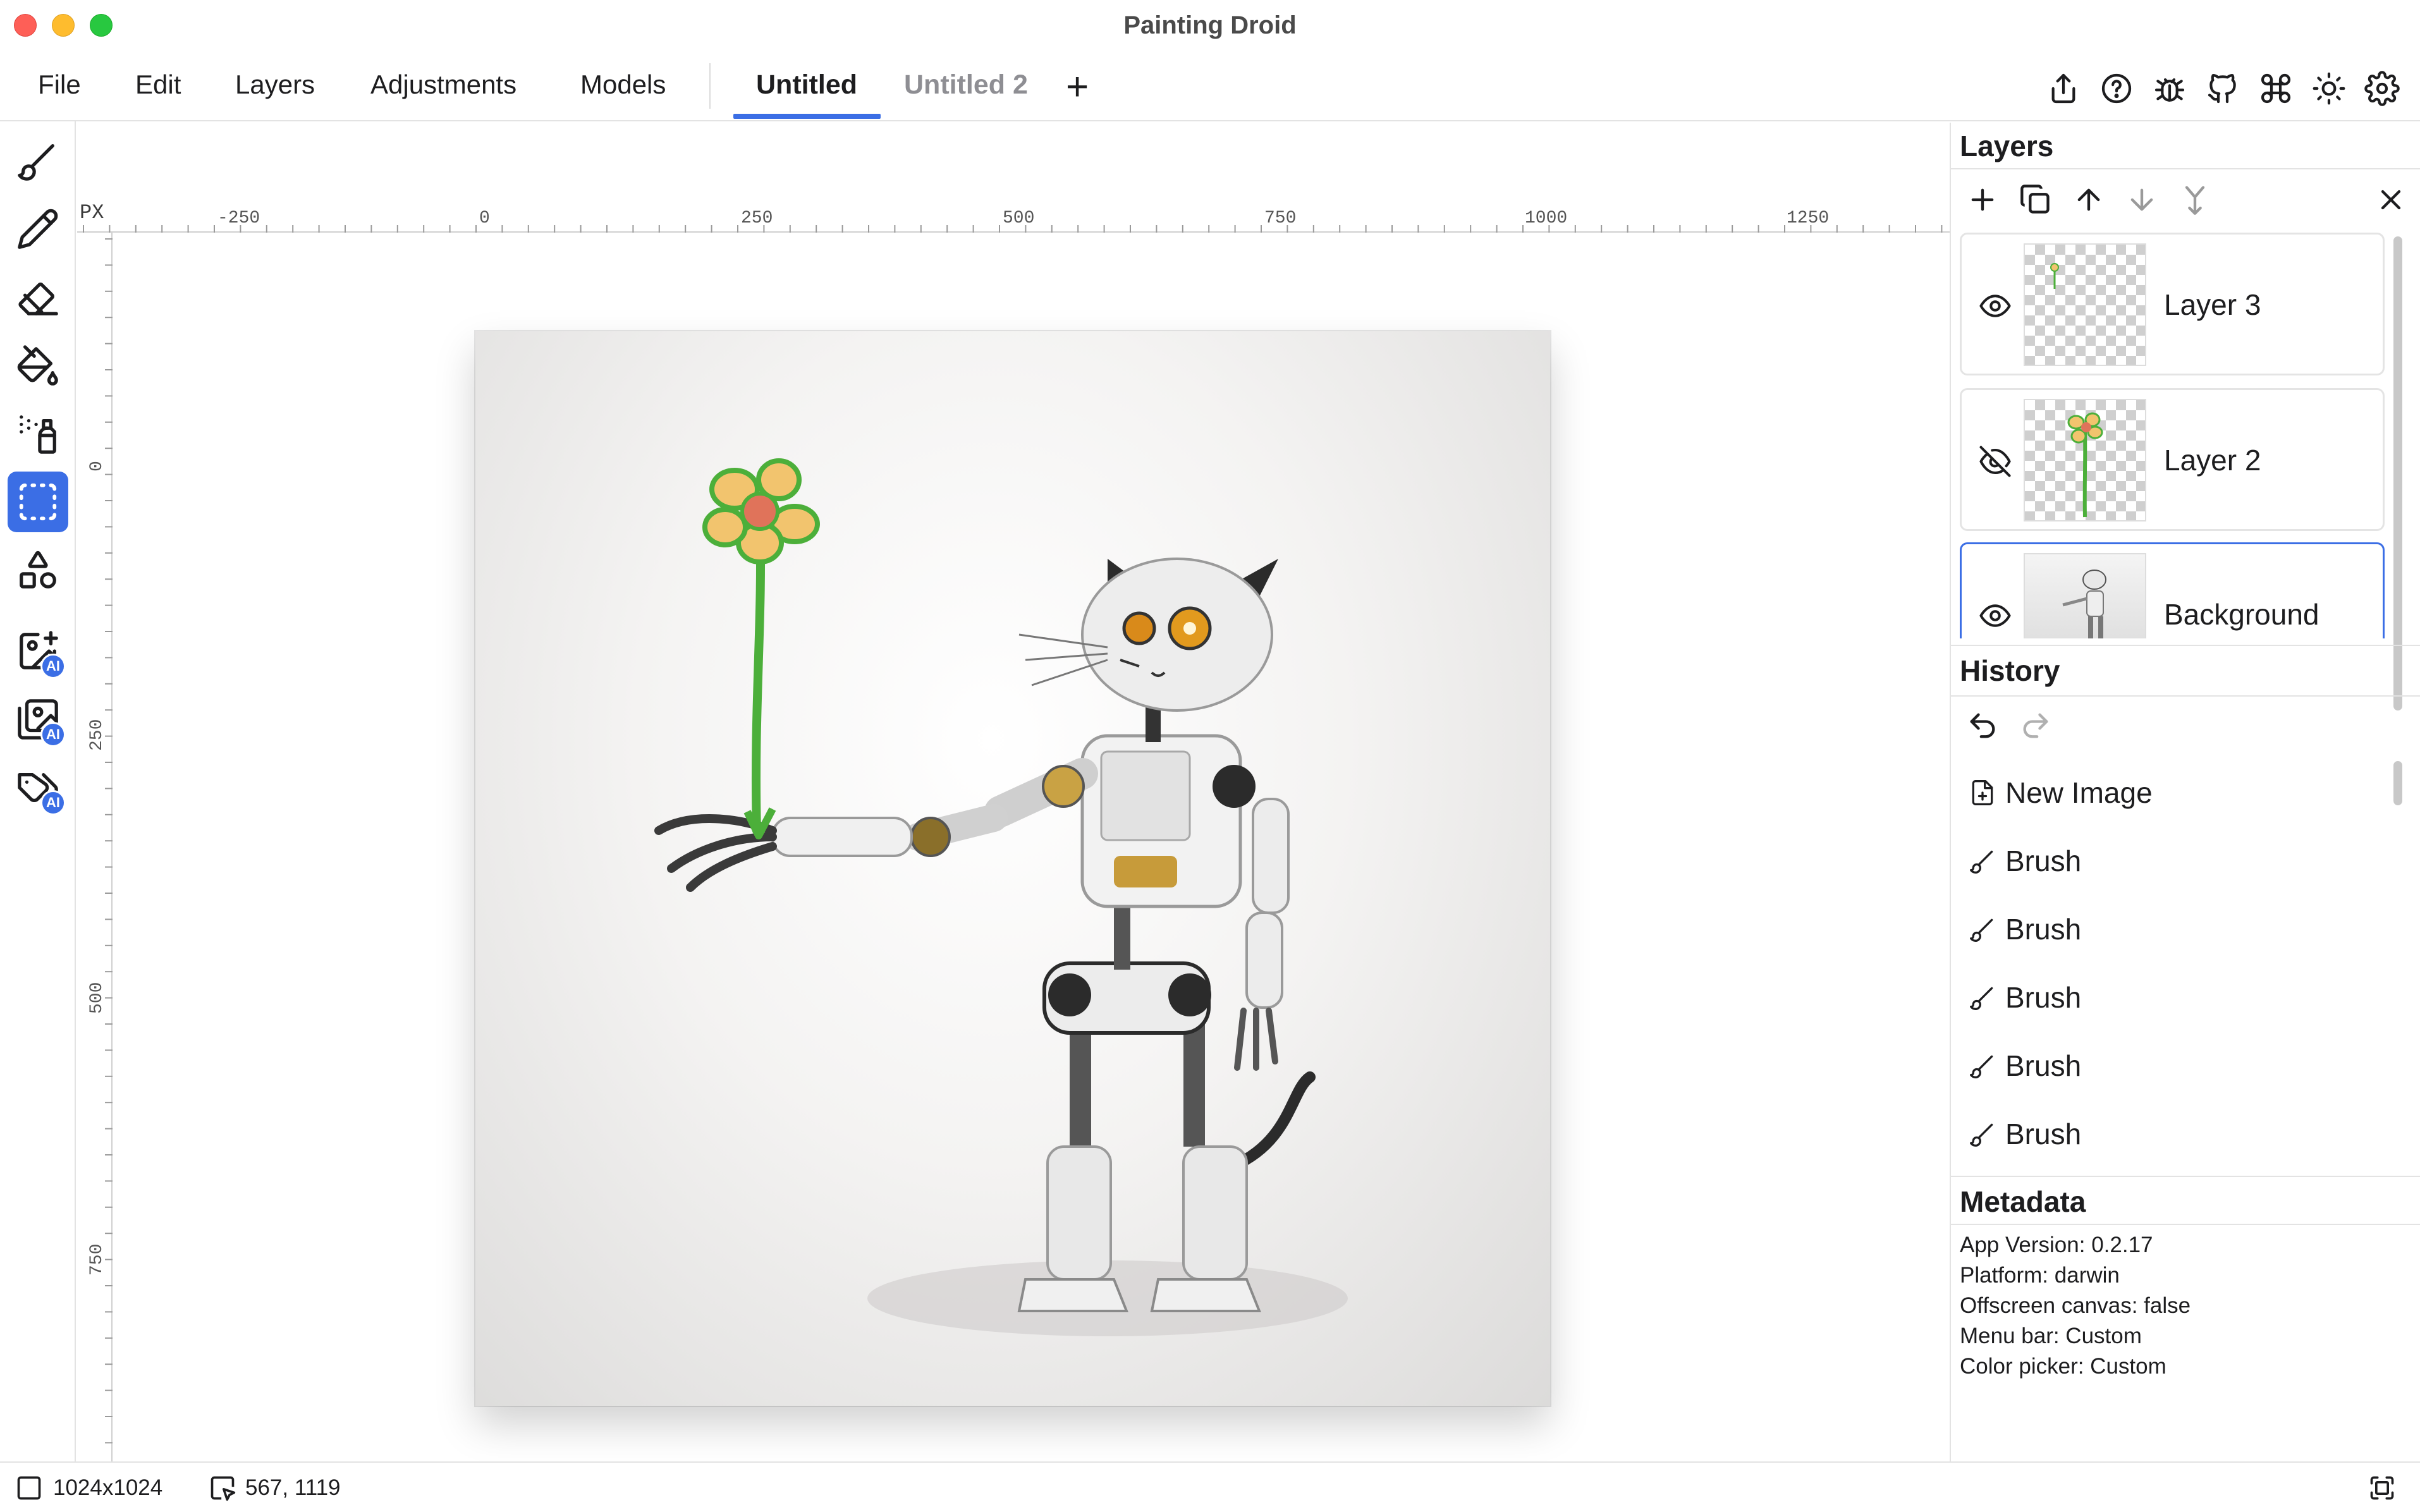 The image size is (2420, 1512). I want to click on layer-name: Layer 3, so click(2212, 304).